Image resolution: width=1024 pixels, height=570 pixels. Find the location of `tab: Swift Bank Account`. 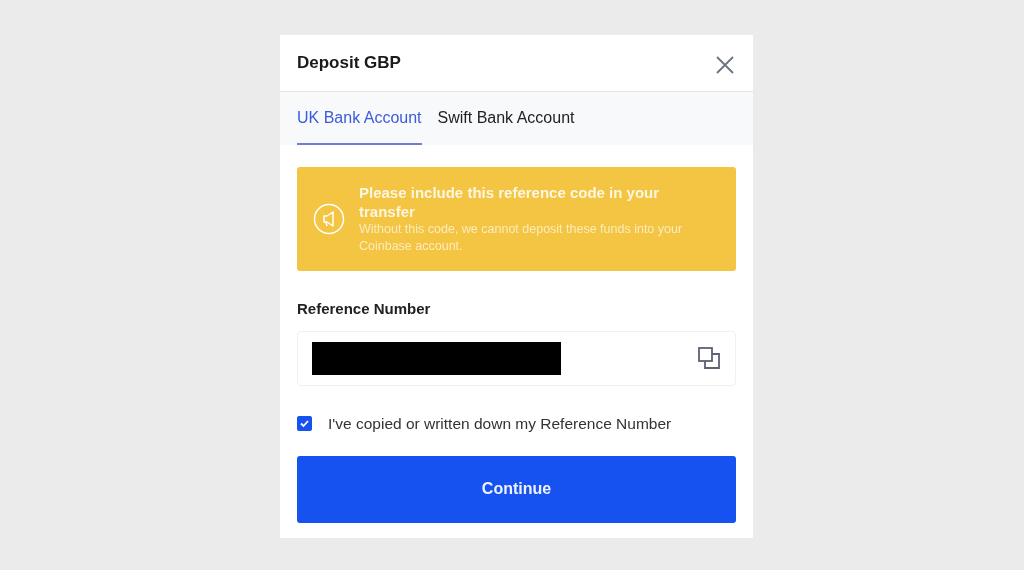

tab: Swift Bank Account is located at coordinates (506, 118).